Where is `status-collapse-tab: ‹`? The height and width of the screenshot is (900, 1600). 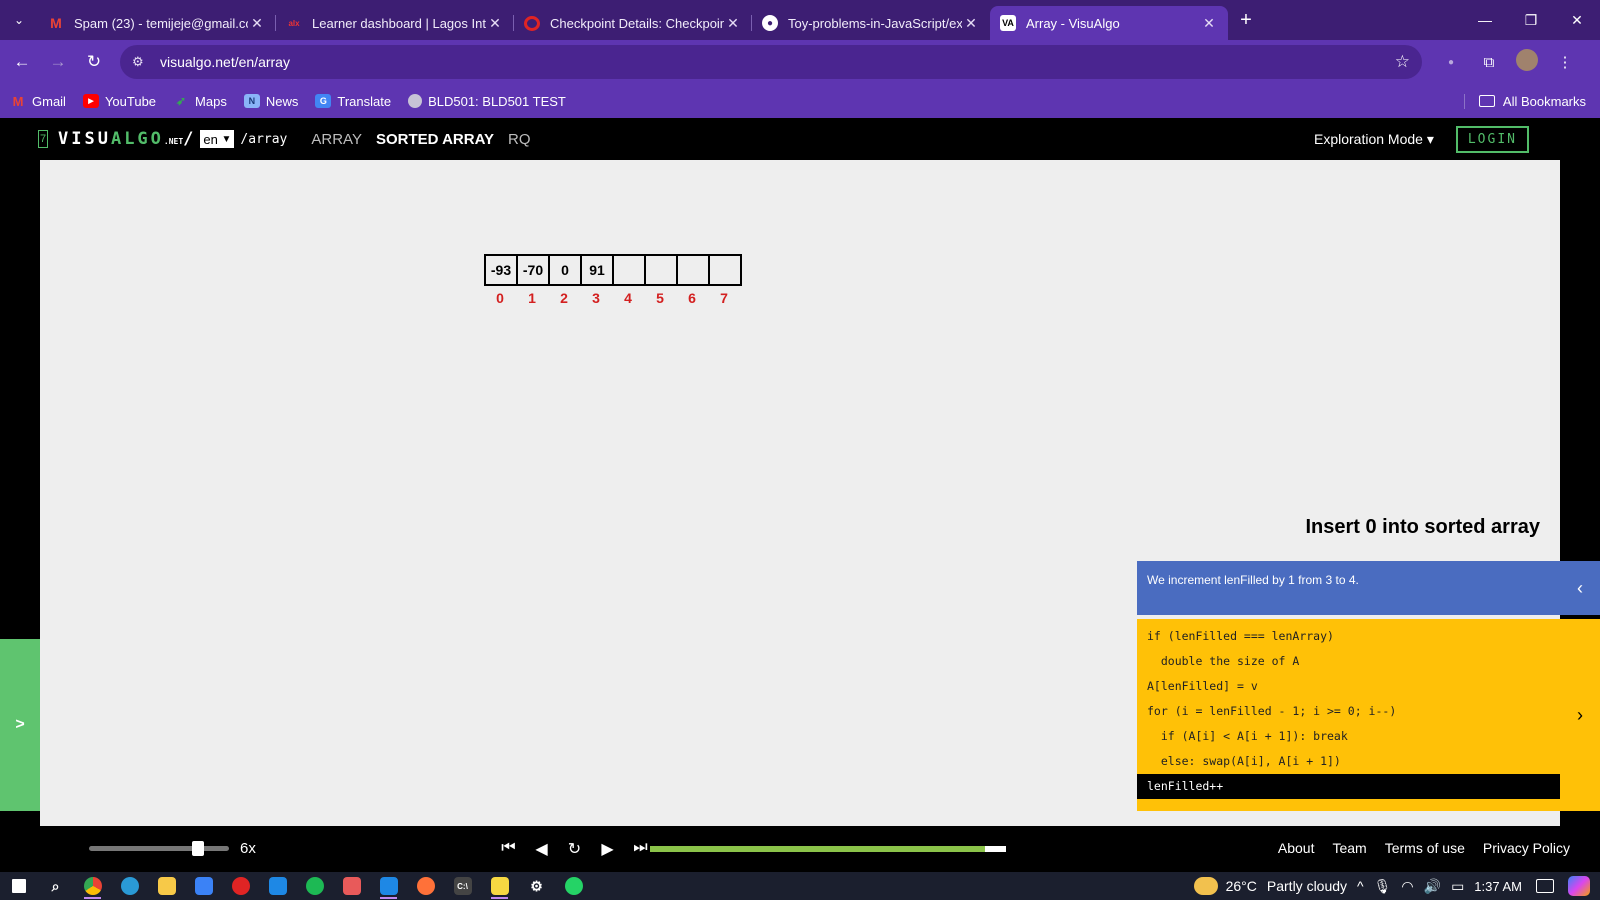
status-collapse-tab: ‹ is located at coordinates (1580, 588).